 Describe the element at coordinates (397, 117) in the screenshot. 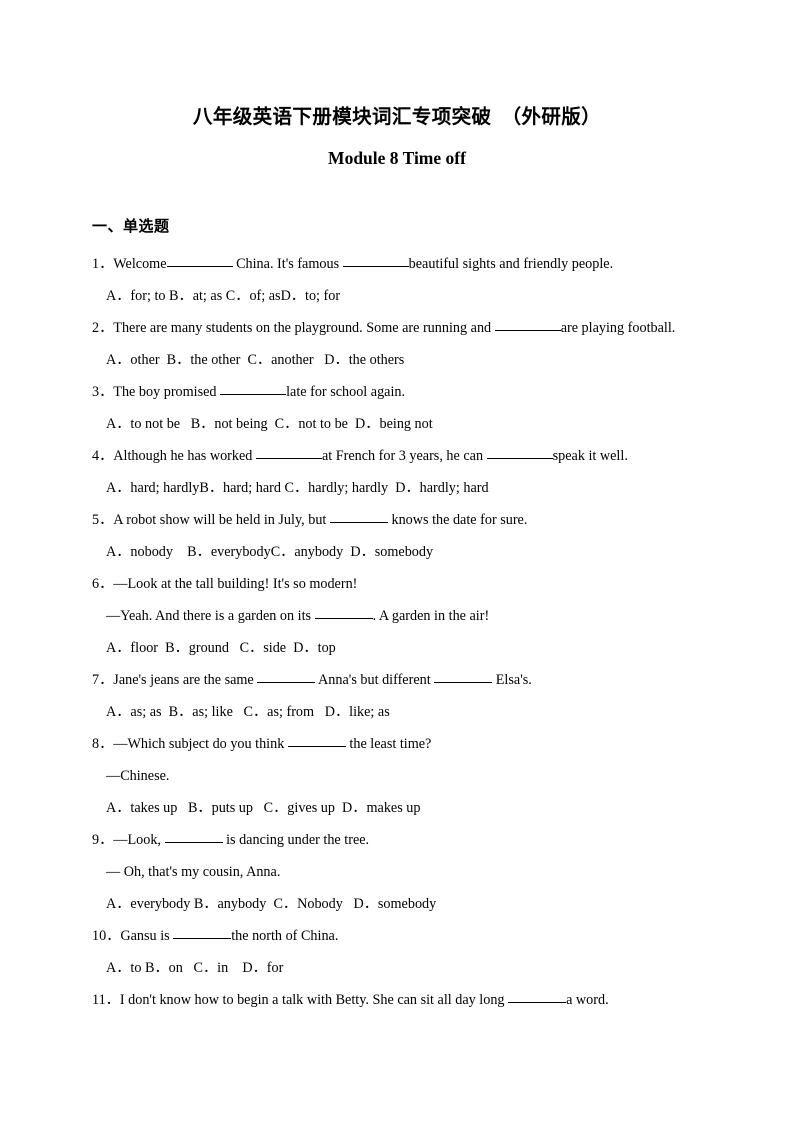

I see `page-title: 八年级英语下册模块词汇专项突破 （外研版）` at that location.